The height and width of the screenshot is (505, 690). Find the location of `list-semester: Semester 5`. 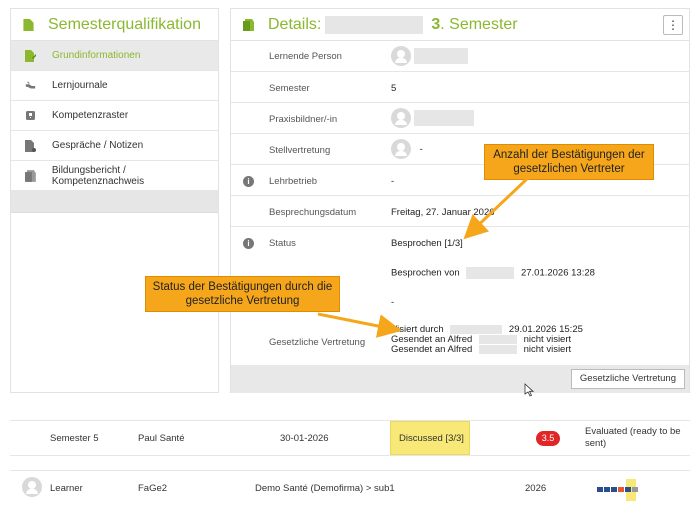

list-semester: Semester 5 is located at coordinates (74, 438).